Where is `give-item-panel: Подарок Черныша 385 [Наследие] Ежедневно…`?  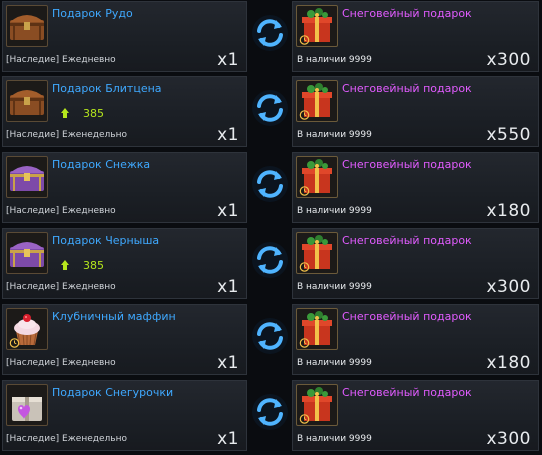
give-item-panel: Подарок Черныша 385 [Наследие] Ежедневно… is located at coordinates (124, 263).